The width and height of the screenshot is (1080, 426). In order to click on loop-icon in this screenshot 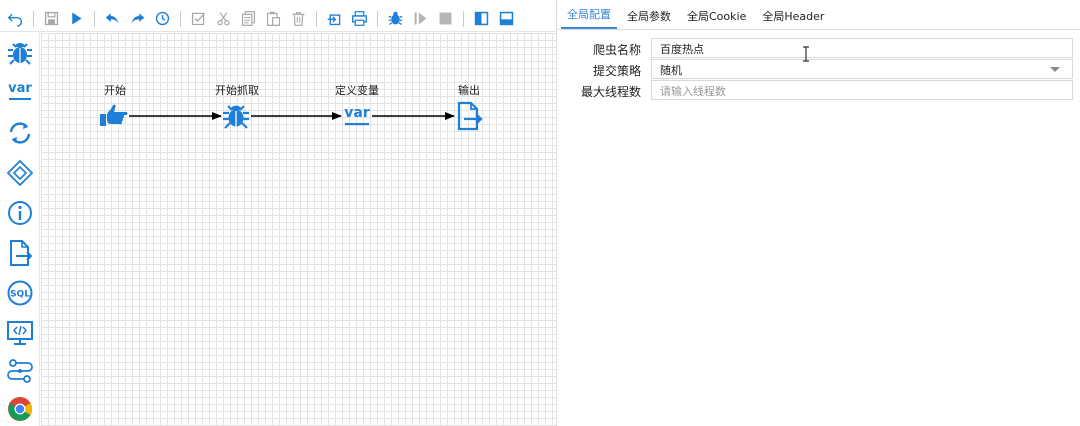, I will do `click(20, 133)`.